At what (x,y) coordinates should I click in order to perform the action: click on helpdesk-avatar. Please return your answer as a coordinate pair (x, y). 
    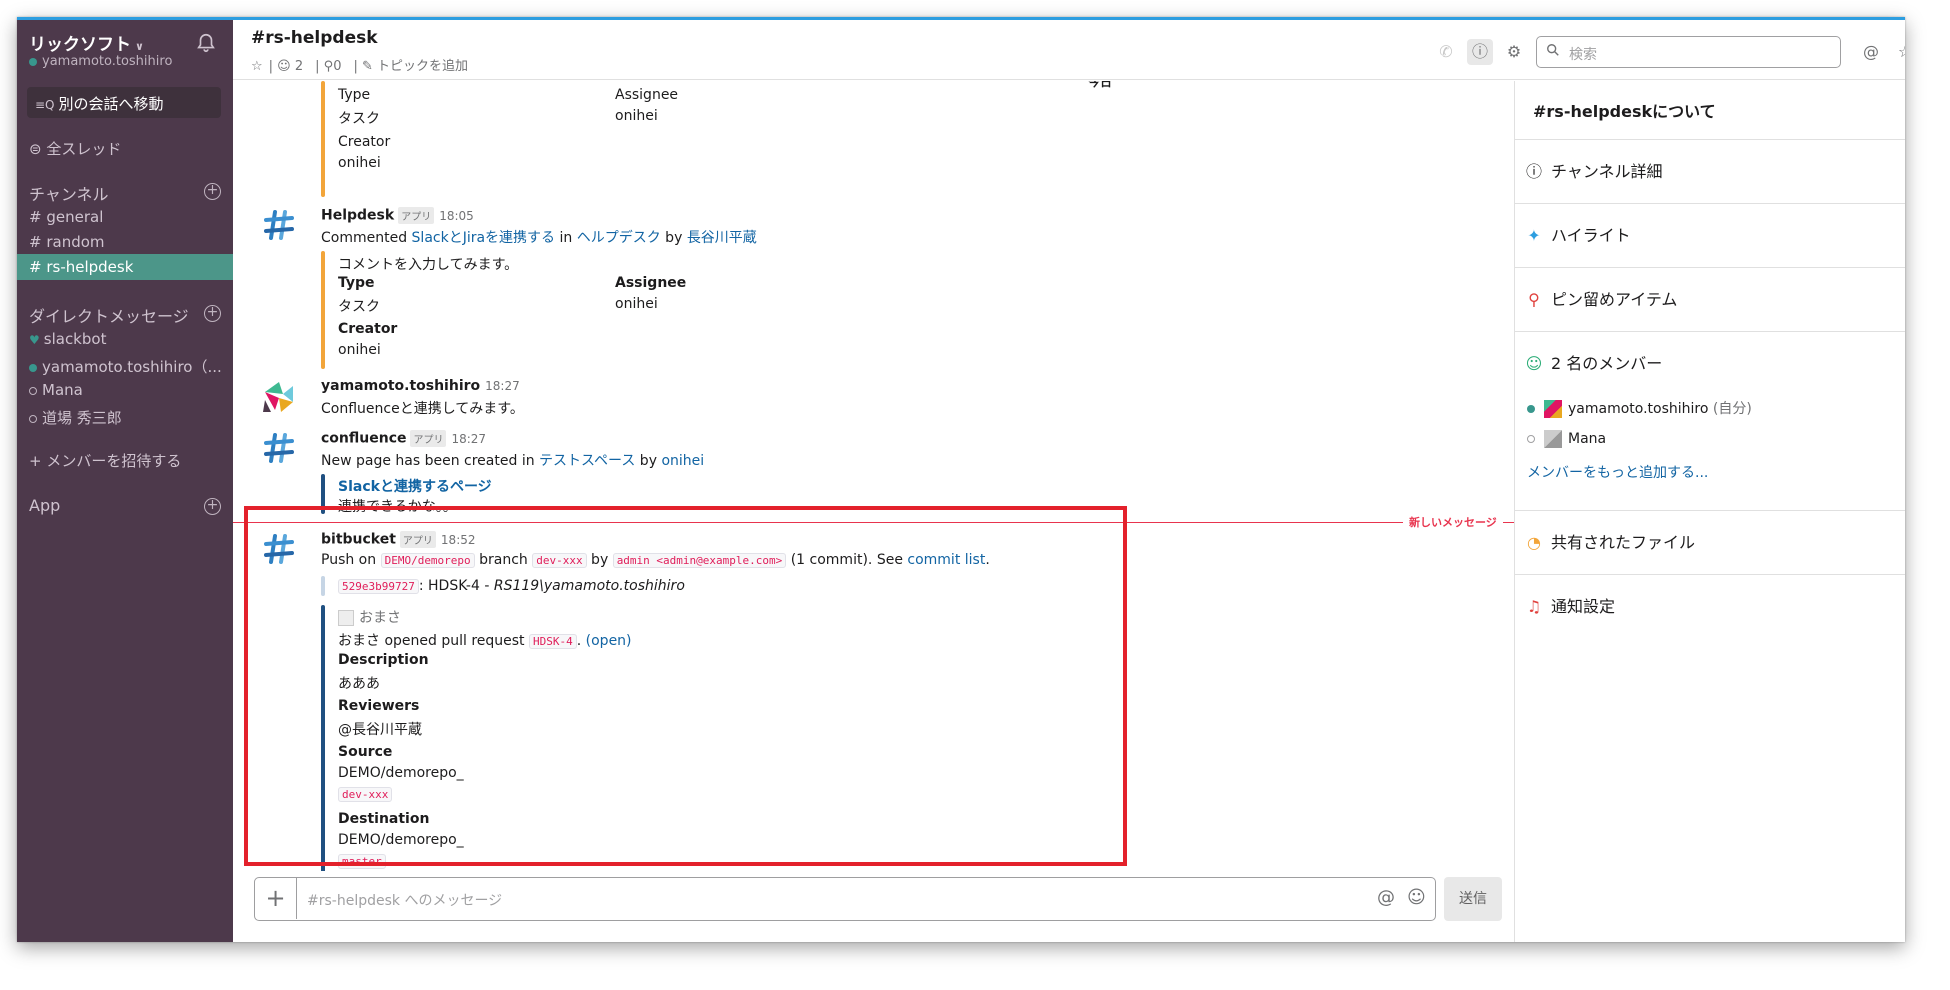
    Looking at the image, I should click on (279, 225).